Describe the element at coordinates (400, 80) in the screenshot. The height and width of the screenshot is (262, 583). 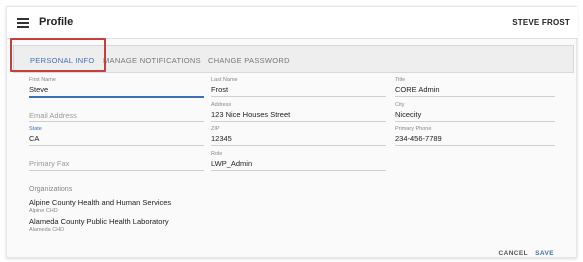
I see `title-label: Title` at that location.